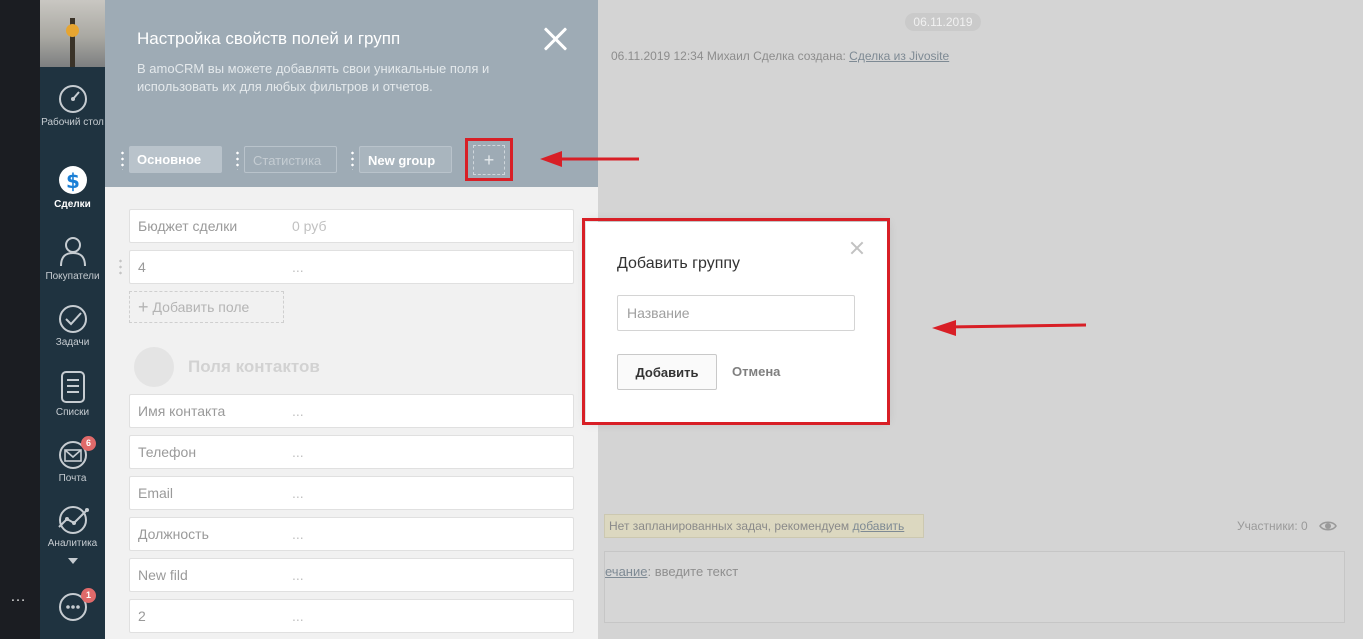  I want to click on mail-badge: 6, so click(88, 443).